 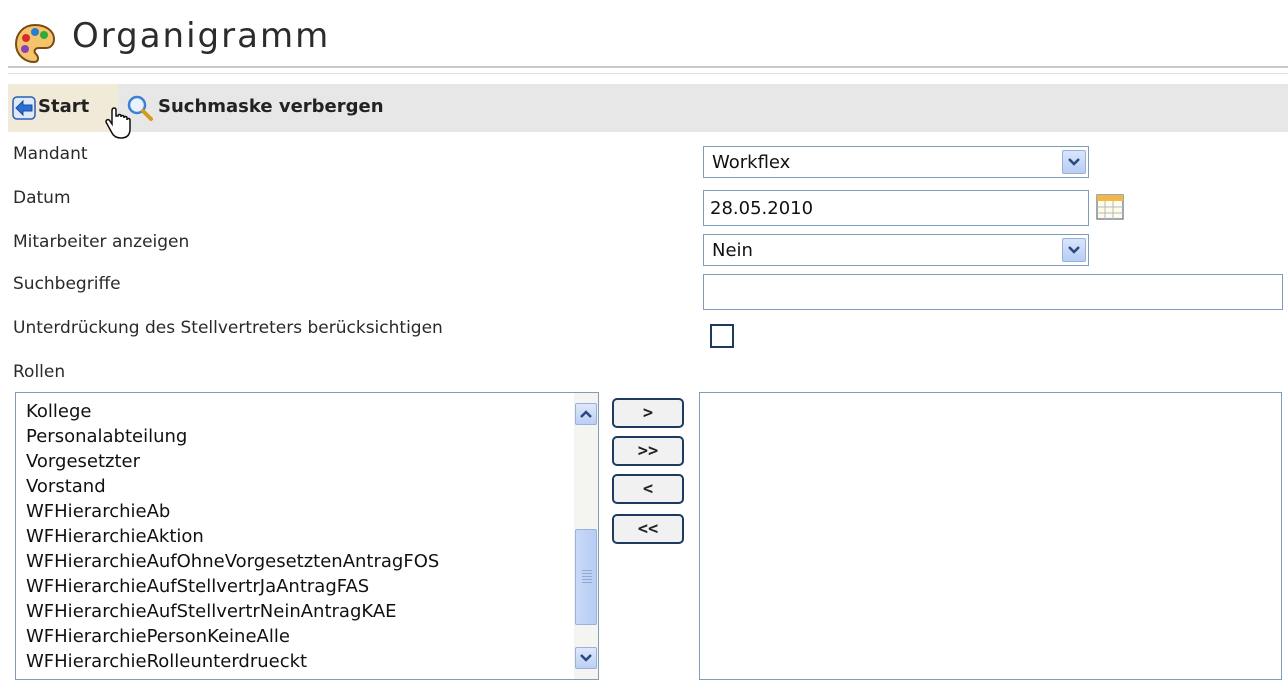 What do you see at coordinates (67, 284) in the screenshot?
I see `suchbegriffe-label: Suchbegriffe` at bounding box center [67, 284].